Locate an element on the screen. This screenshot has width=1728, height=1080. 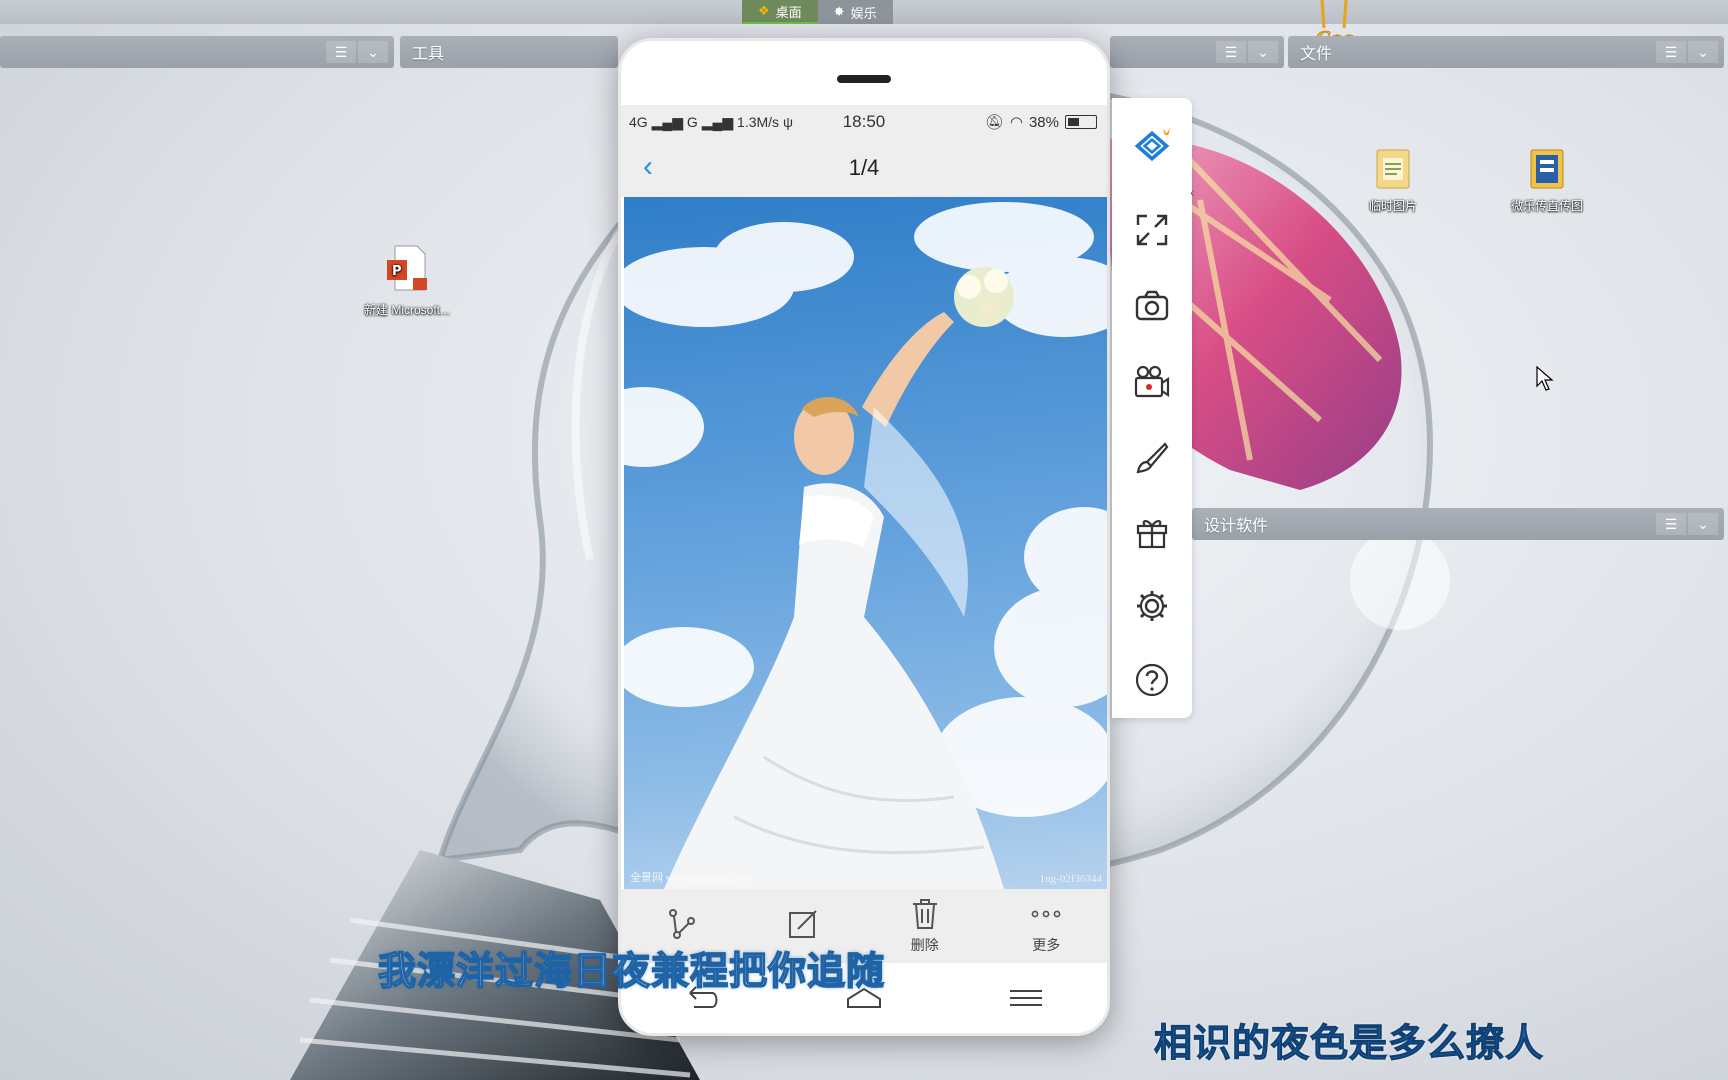
subtitle-line-1: 我漂洋过海日夜兼程把你追随 is located at coordinates (631, 972).